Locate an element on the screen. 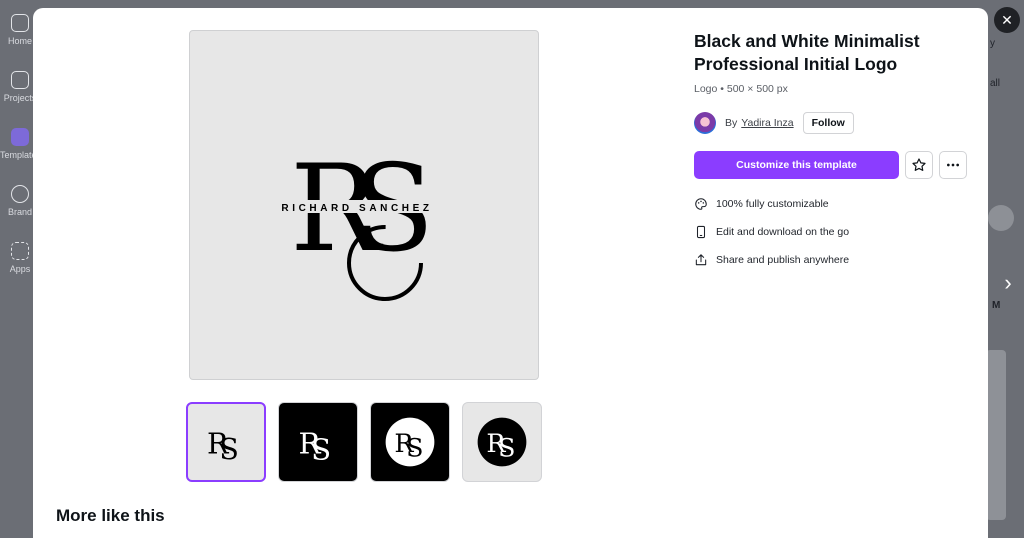  next-template-button: › is located at coordinates (1008, 283).